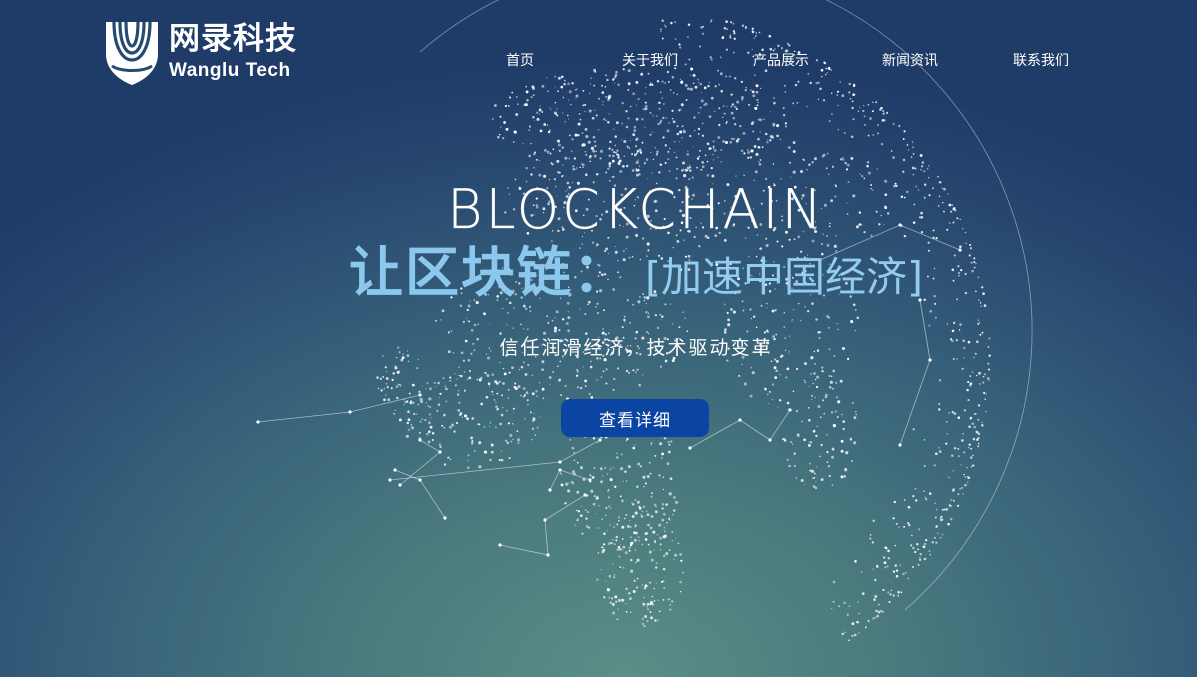 The image size is (1197, 677). I want to click on view-details-button: 查看详细, so click(635, 418).